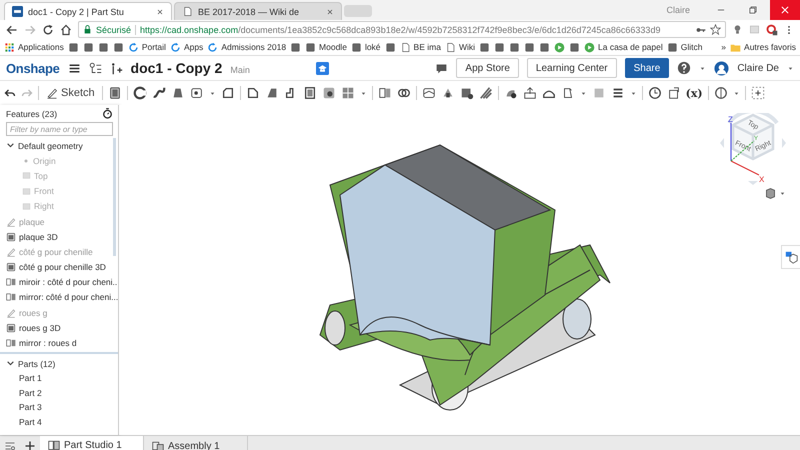  I want to click on menu-icon, so click(74, 68).